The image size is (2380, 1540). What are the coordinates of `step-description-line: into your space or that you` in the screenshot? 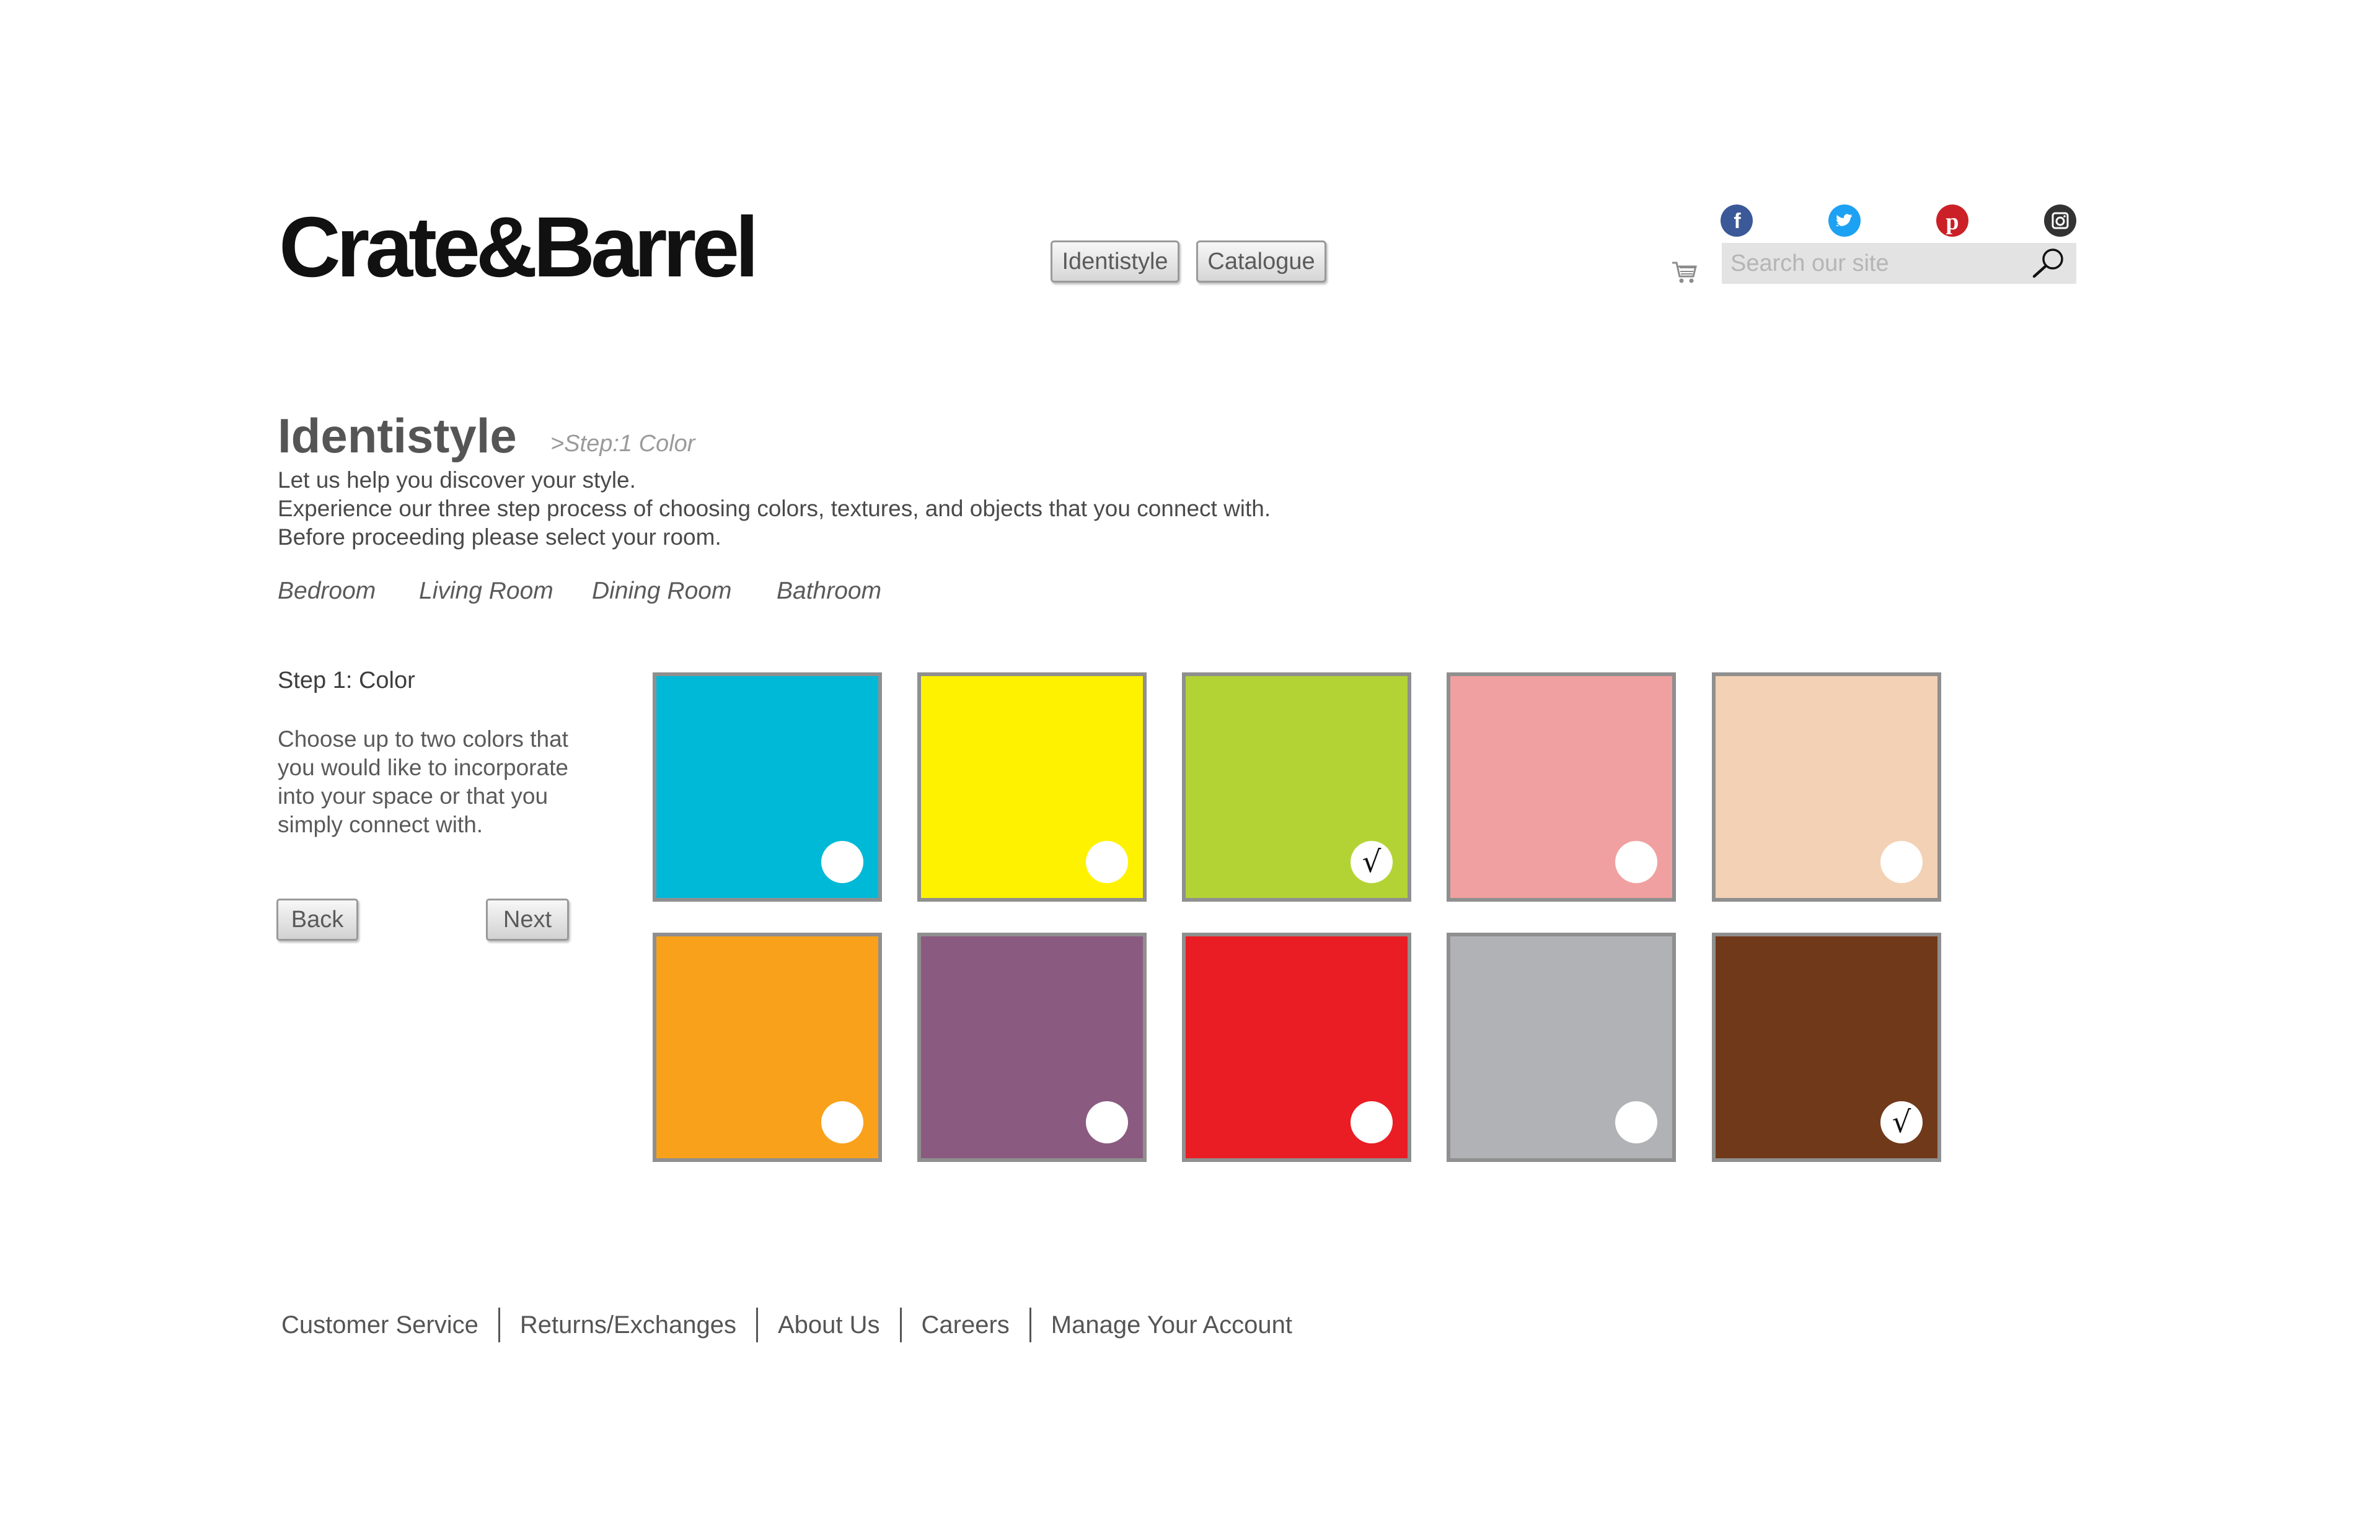 It's located at (413, 796).